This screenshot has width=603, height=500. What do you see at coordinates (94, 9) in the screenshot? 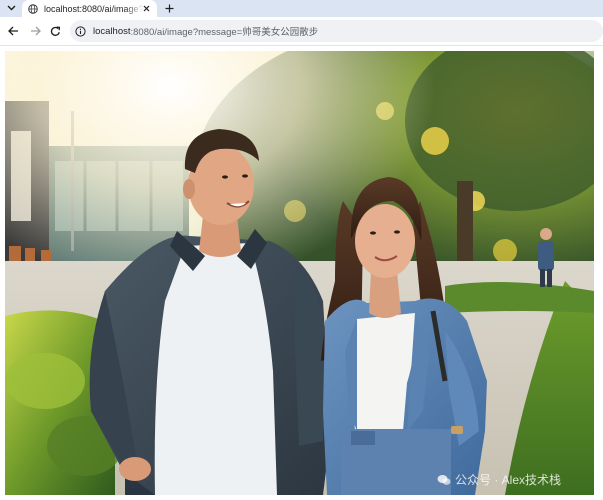
I see `tab-title: localhost:8080/ai/image?message=帅哥美女公园散步` at bounding box center [94, 9].